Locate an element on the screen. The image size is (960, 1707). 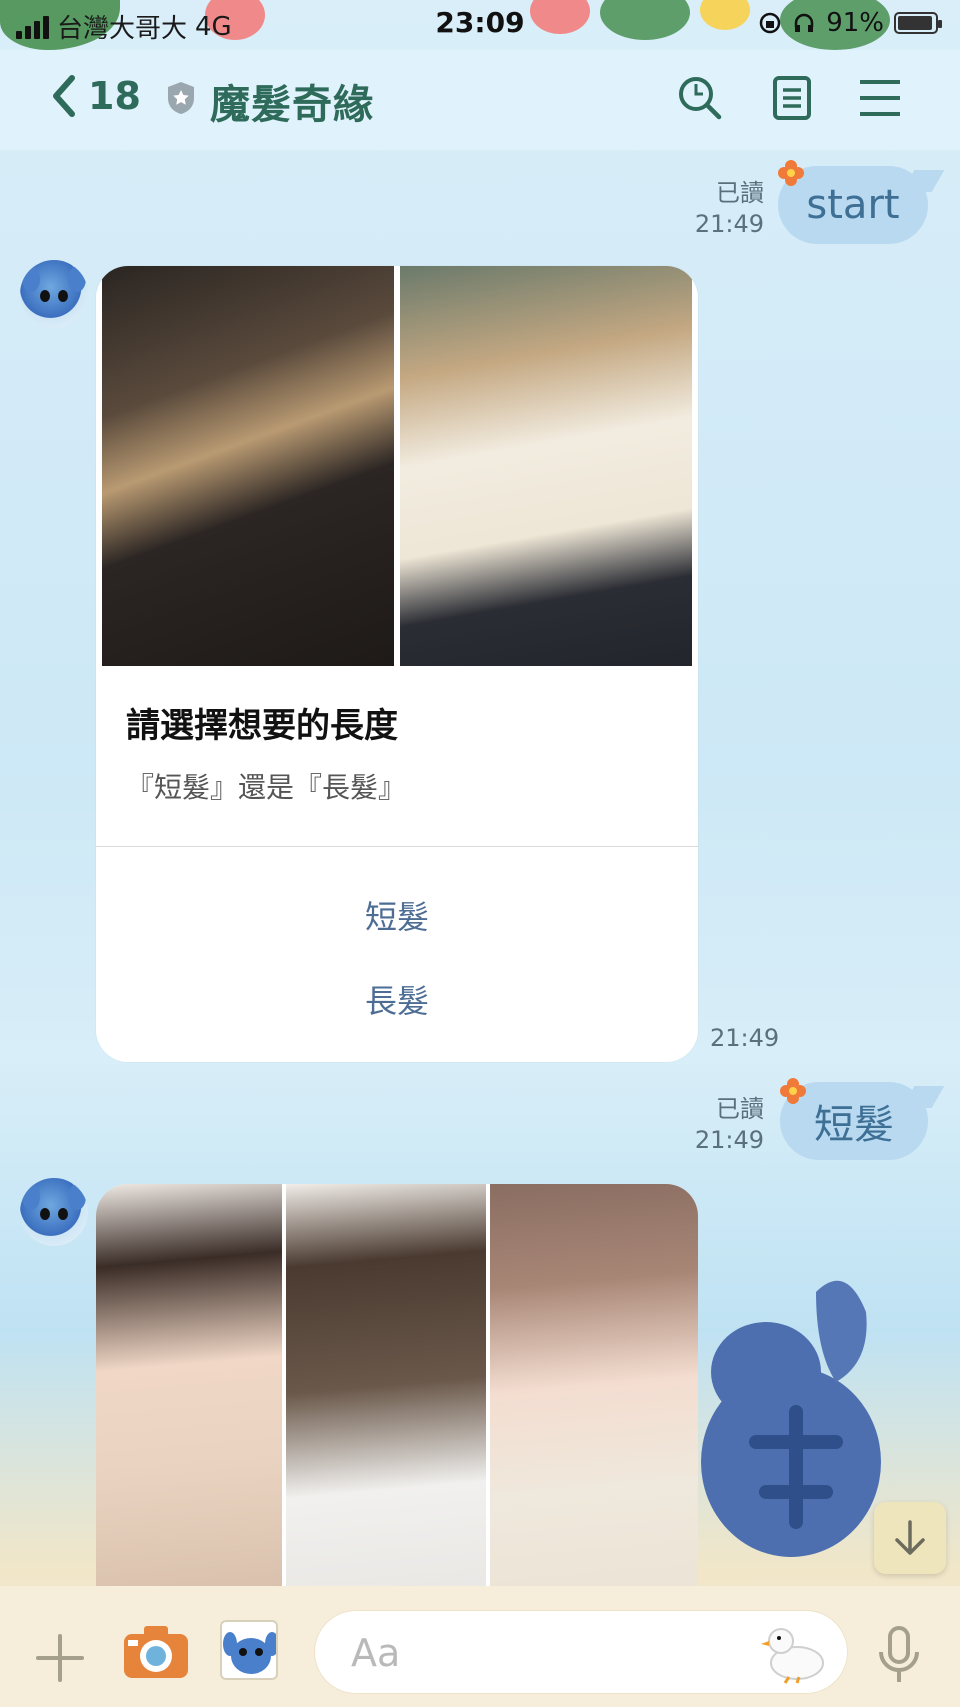
headphones-icon is located at coordinates (804, 22).